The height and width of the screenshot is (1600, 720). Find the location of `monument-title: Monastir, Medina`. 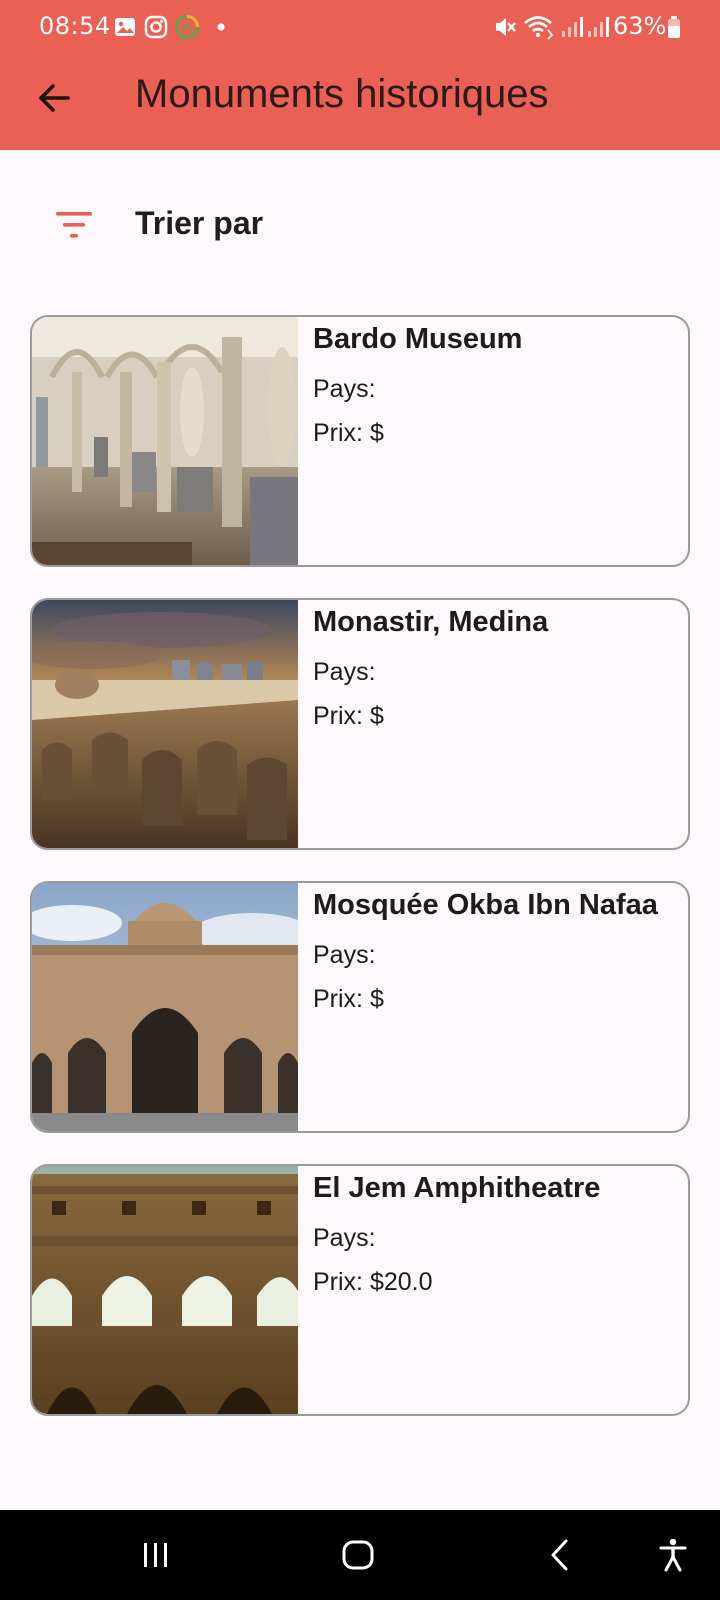

monument-title: Monastir, Medina is located at coordinates (431, 622).